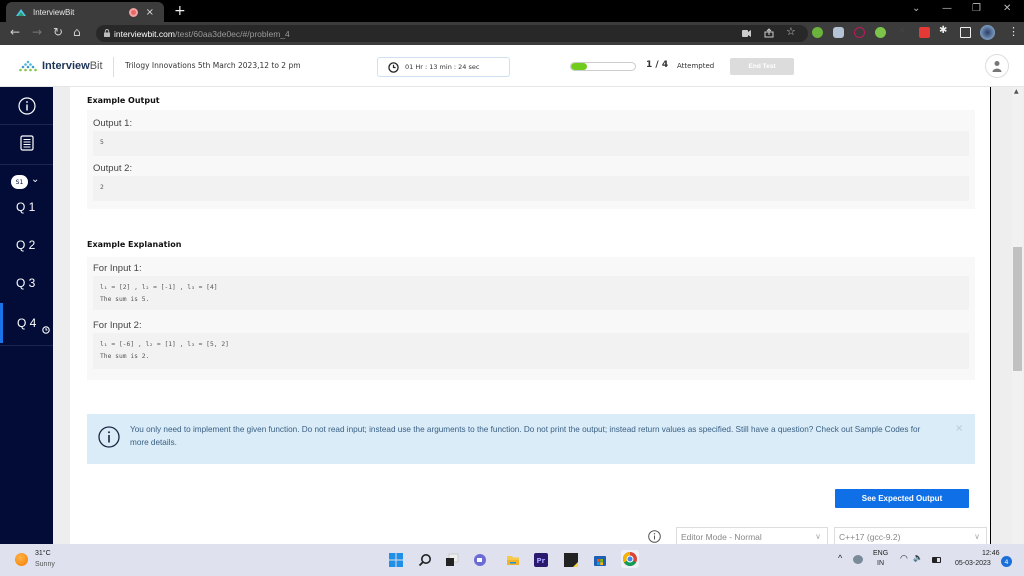  Describe the element at coordinates (180, 11) in the screenshot. I see `new-tab-button: +` at that location.